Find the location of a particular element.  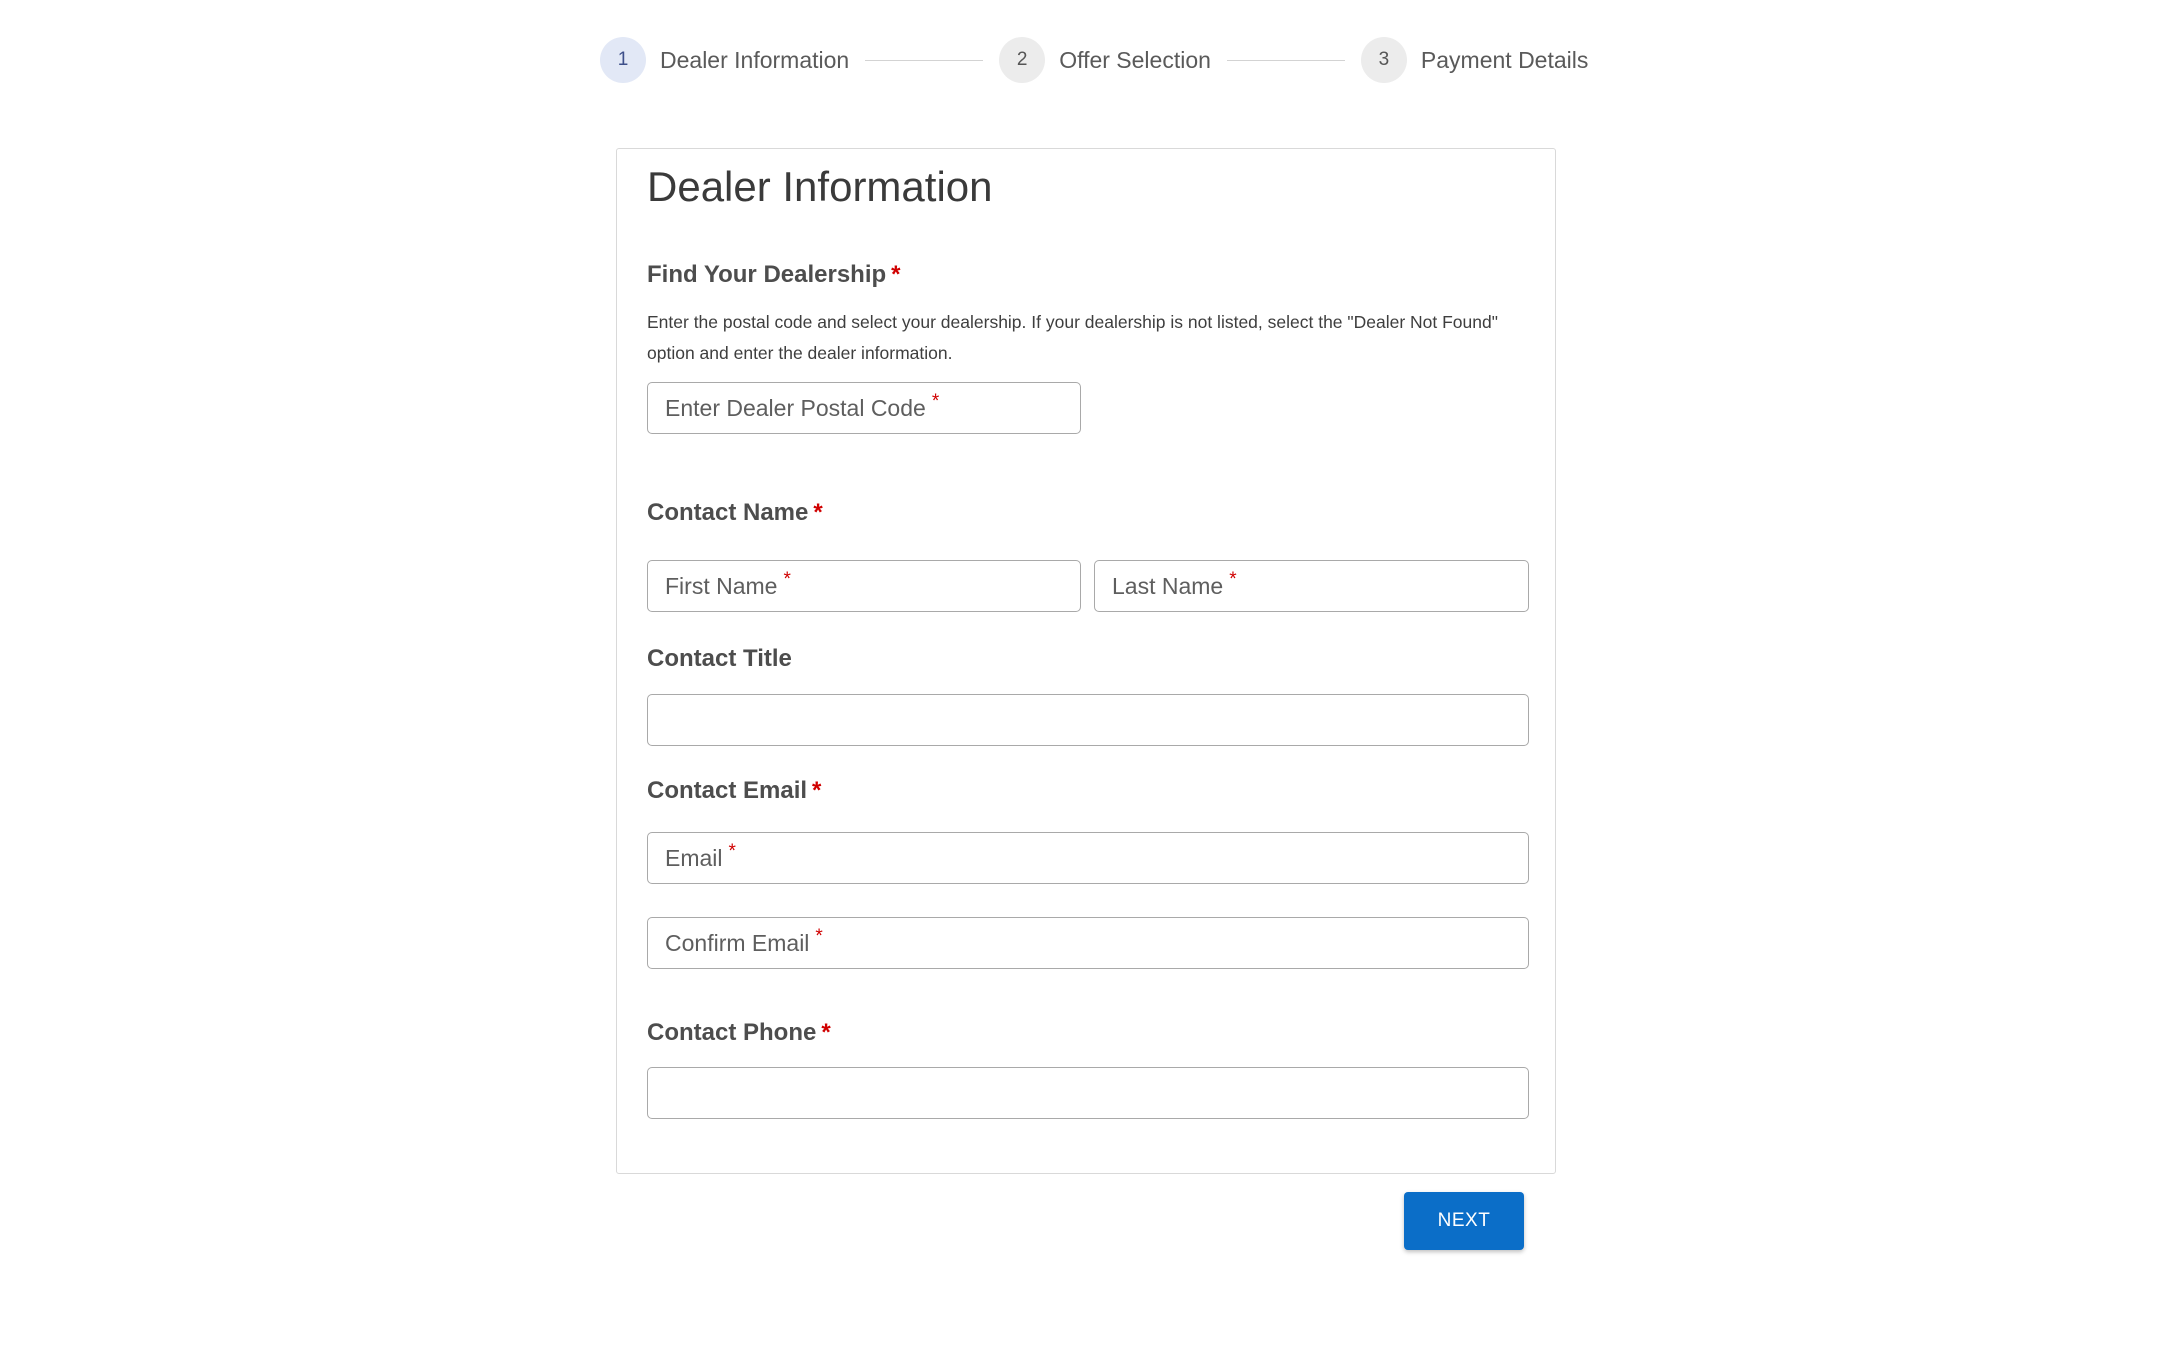

contact-phone-input is located at coordinates (1088, 1093).